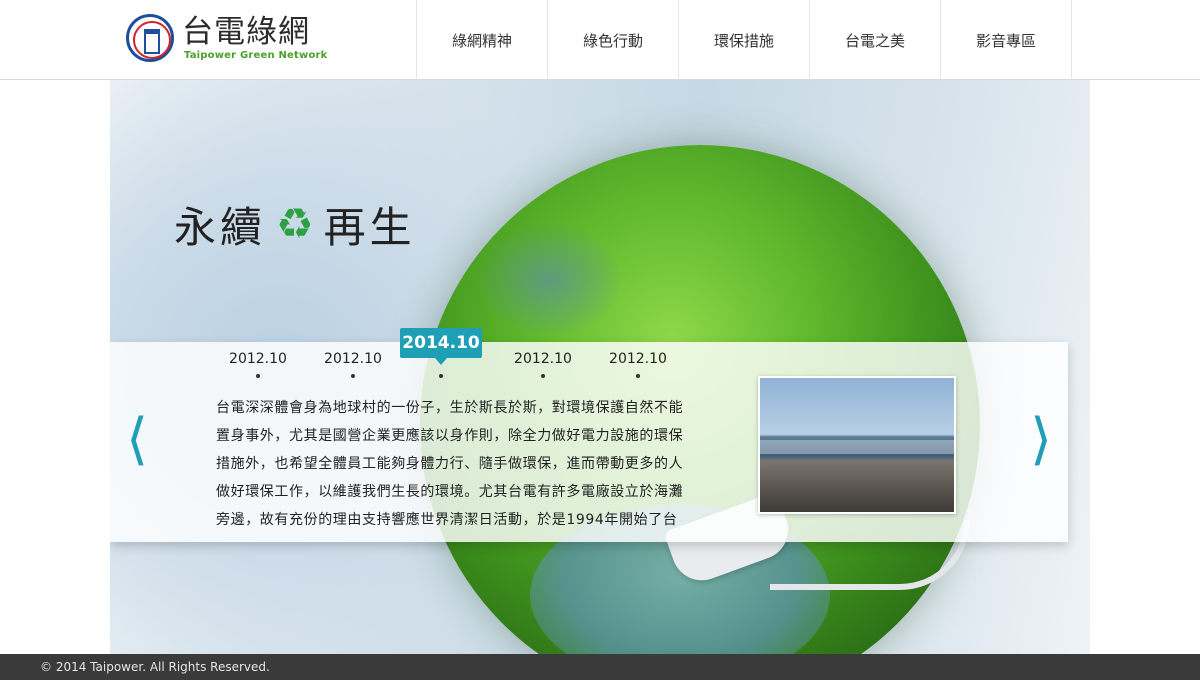  Describe the element at coordinates (450, 464) in the screenshot. I see `article-line: 措施外，也希望全體員工能夠身體力行、隨手做環保，進而帶動更多的人` at that location.